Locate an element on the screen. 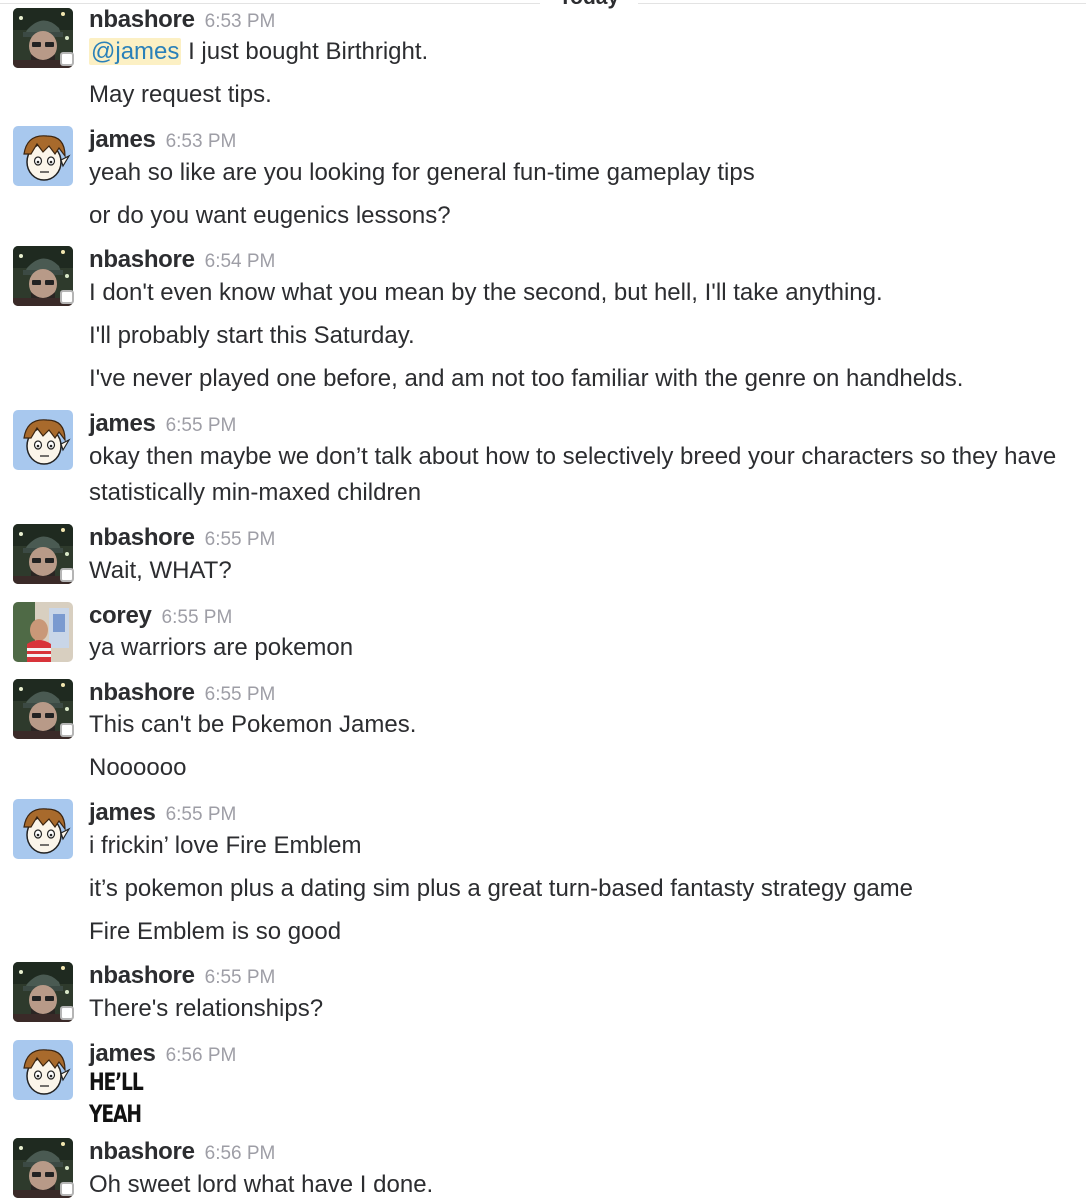  message-header: nbashore 6:54 PM is located at coordinates (182, 260).